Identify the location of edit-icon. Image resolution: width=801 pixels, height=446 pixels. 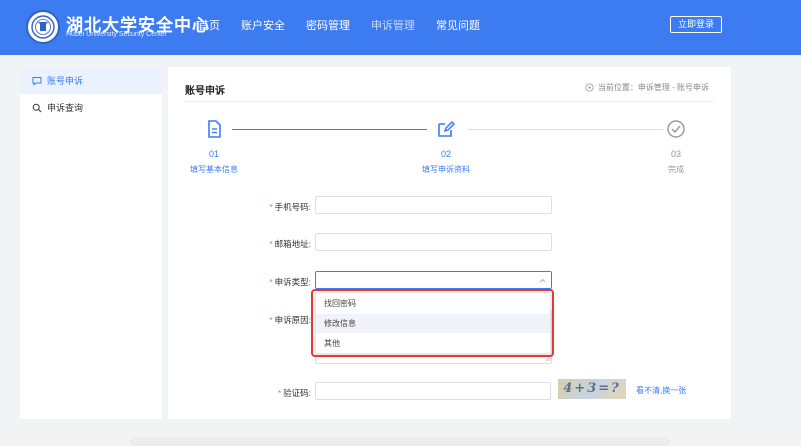
(447, 128).